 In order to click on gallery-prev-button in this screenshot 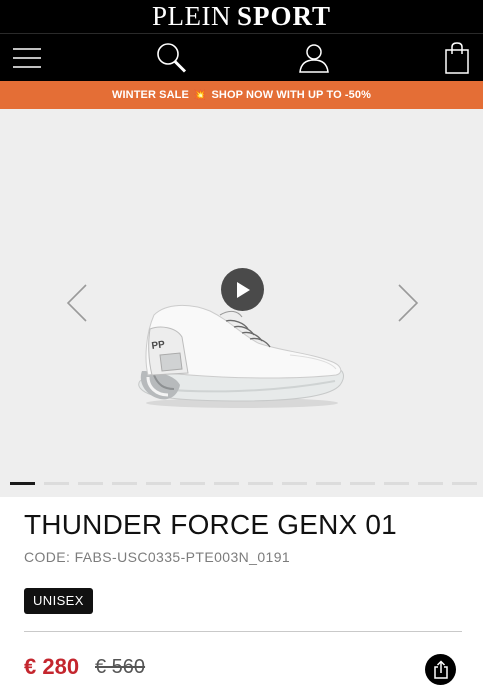, I will do `click(77, 305)`.